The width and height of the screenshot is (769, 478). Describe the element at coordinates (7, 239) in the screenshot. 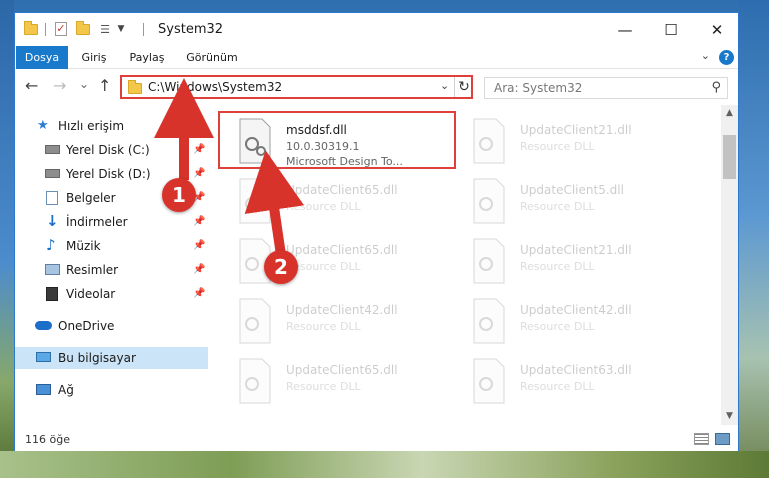

I see `desktop-background-left` at that location.